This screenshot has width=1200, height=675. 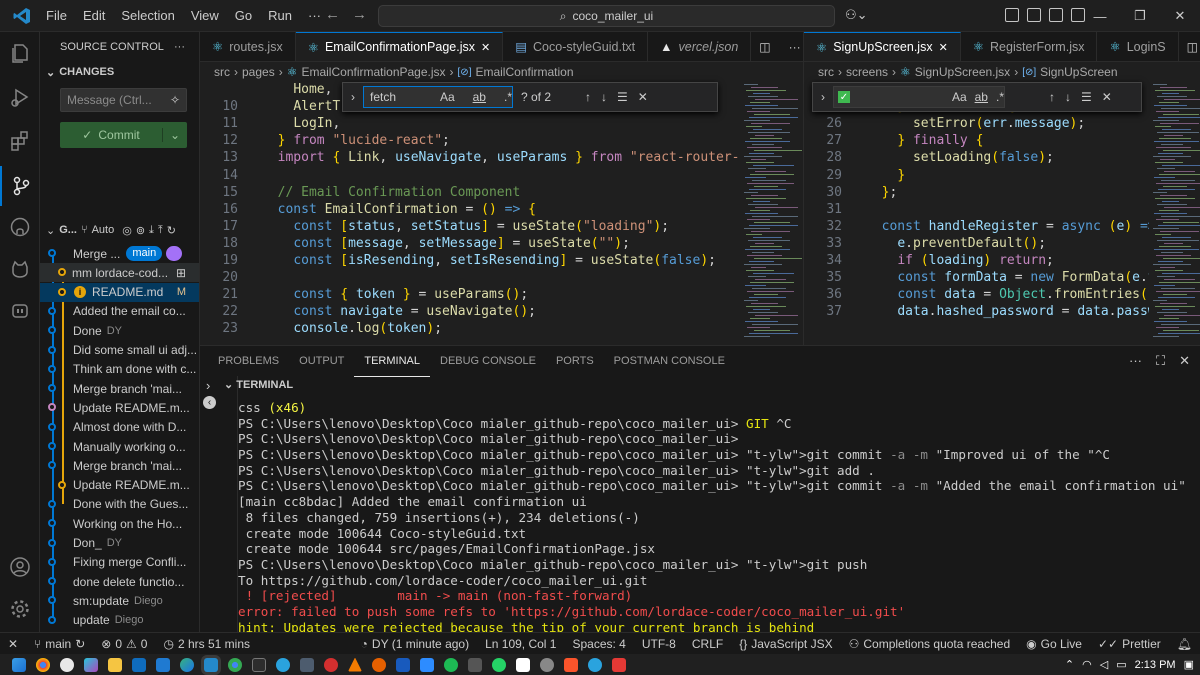 What do you see at coordinates (700, 46) in the screenshot?
I see `tab-vercel-json: ▲ vercel.json` at bounding box center [700, 46].